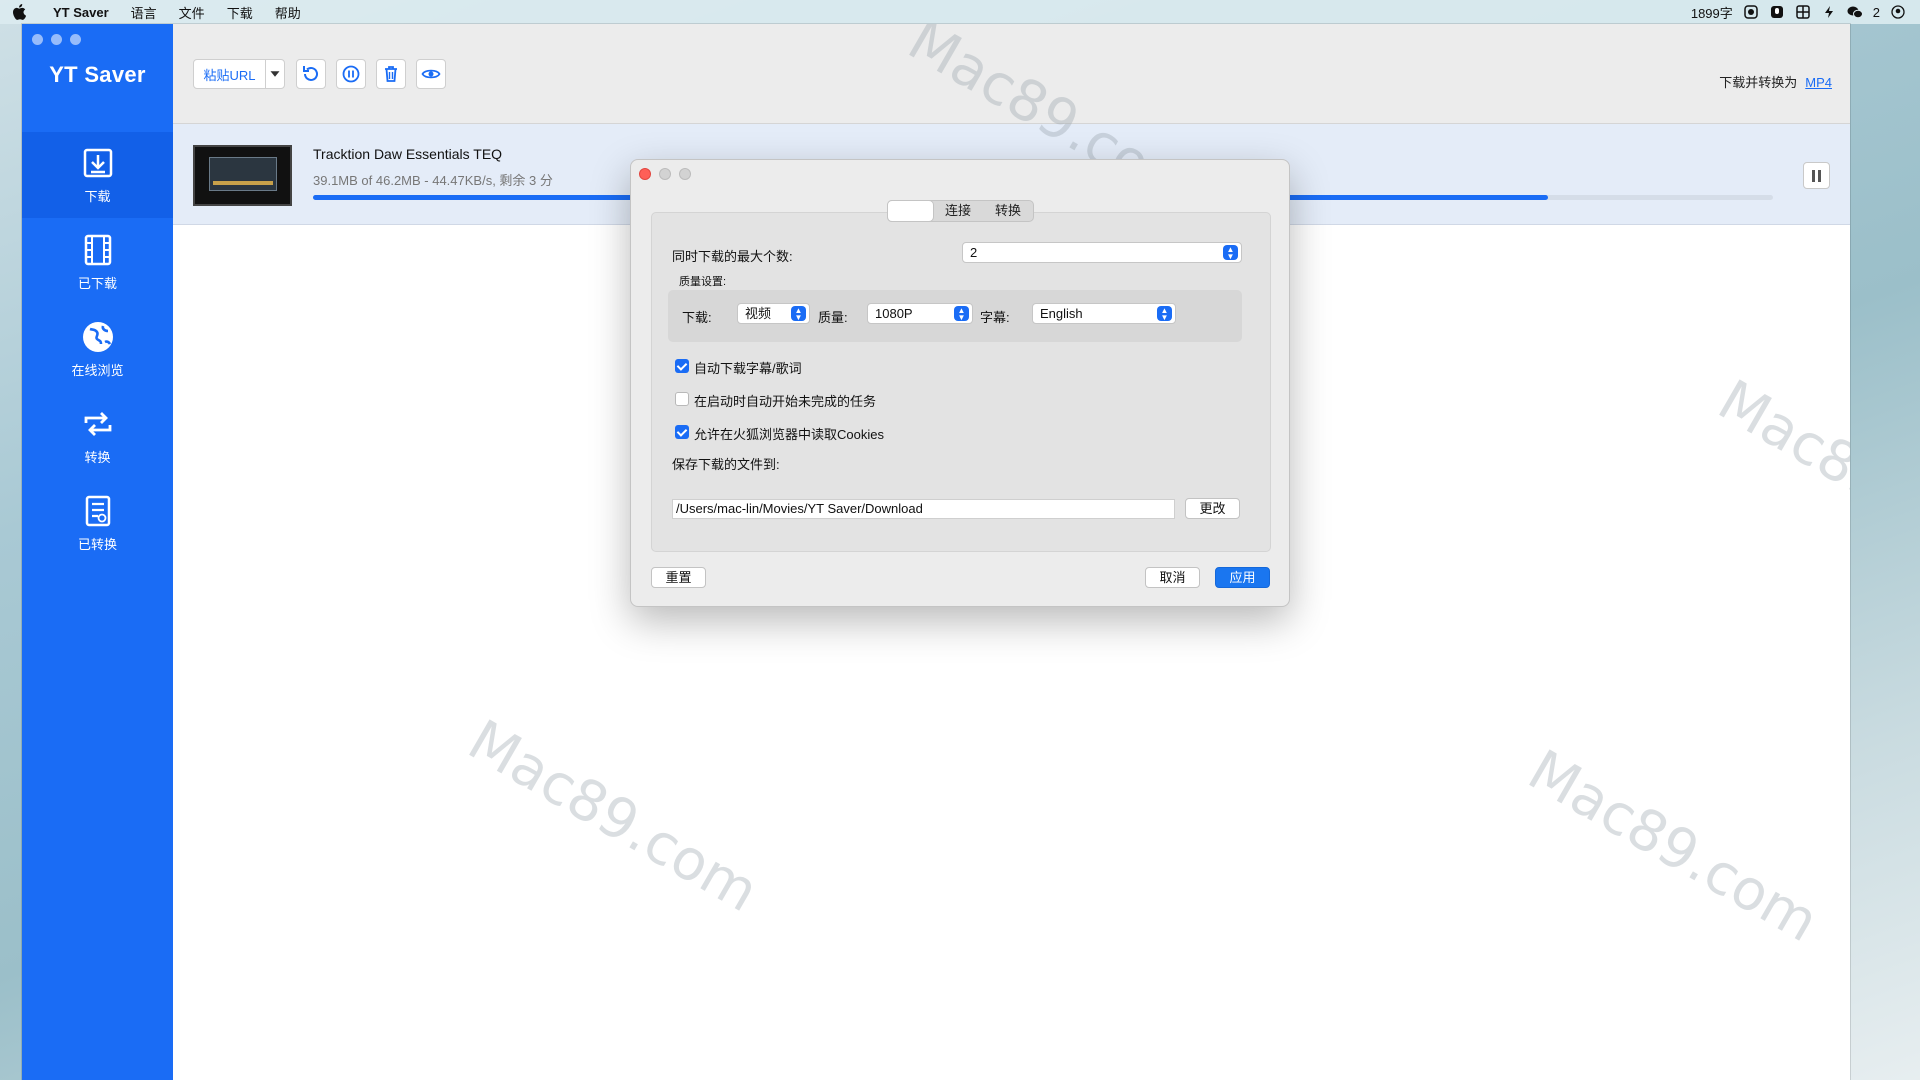 The height and width of the screenshot is (1080, 1920). Describe the element at coordinates (81, 12) in the screenshot. I see `menu-app-name: YT Saver` at that location.